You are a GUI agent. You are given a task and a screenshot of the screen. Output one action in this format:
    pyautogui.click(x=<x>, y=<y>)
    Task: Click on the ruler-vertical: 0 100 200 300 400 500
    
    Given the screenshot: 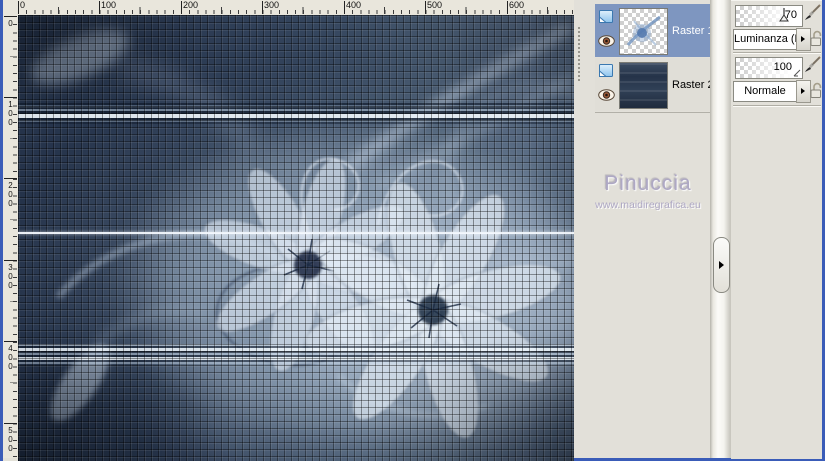 What is the action you would take?
    pyautogui.click(x=11, y=236)
    